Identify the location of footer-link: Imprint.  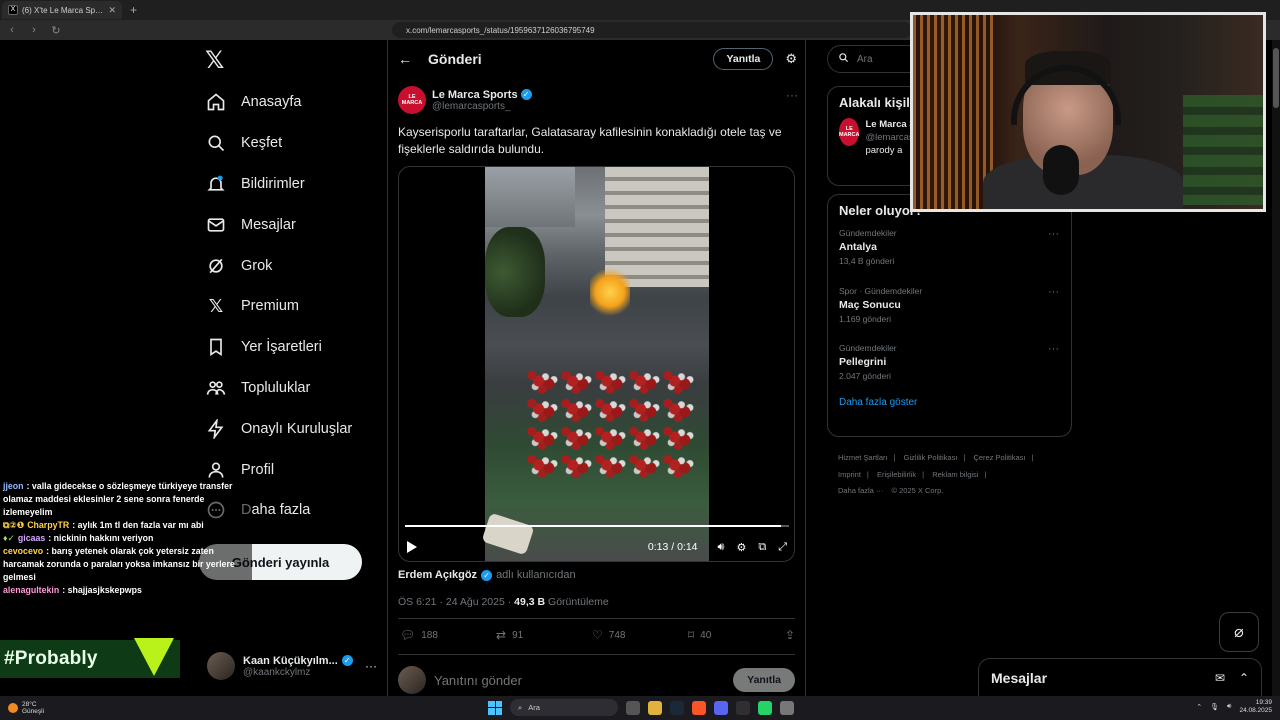
(849, 474).